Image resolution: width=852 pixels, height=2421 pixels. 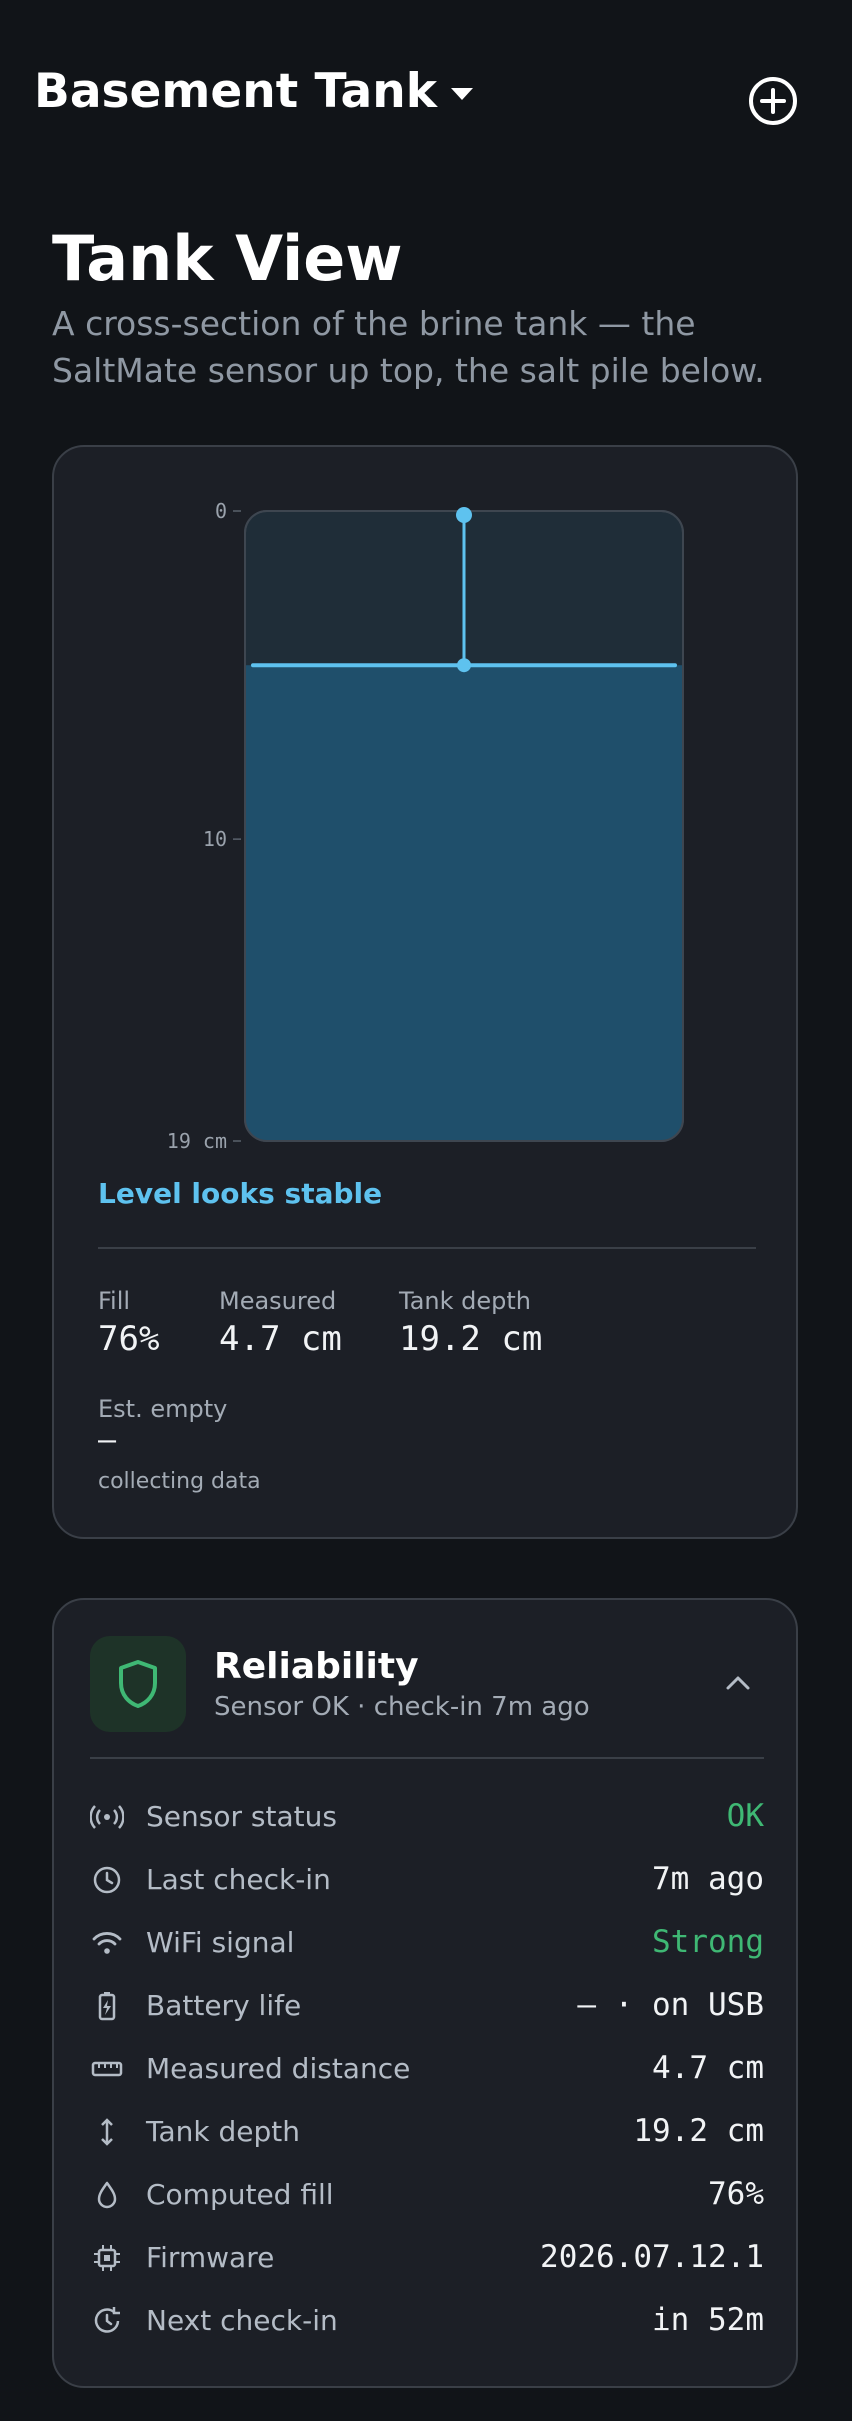 What do you see at coordinates (708, 1879) in the screenshot?
I see `reliability-row-value: 7m ago` at bounding box center [708, 1879].